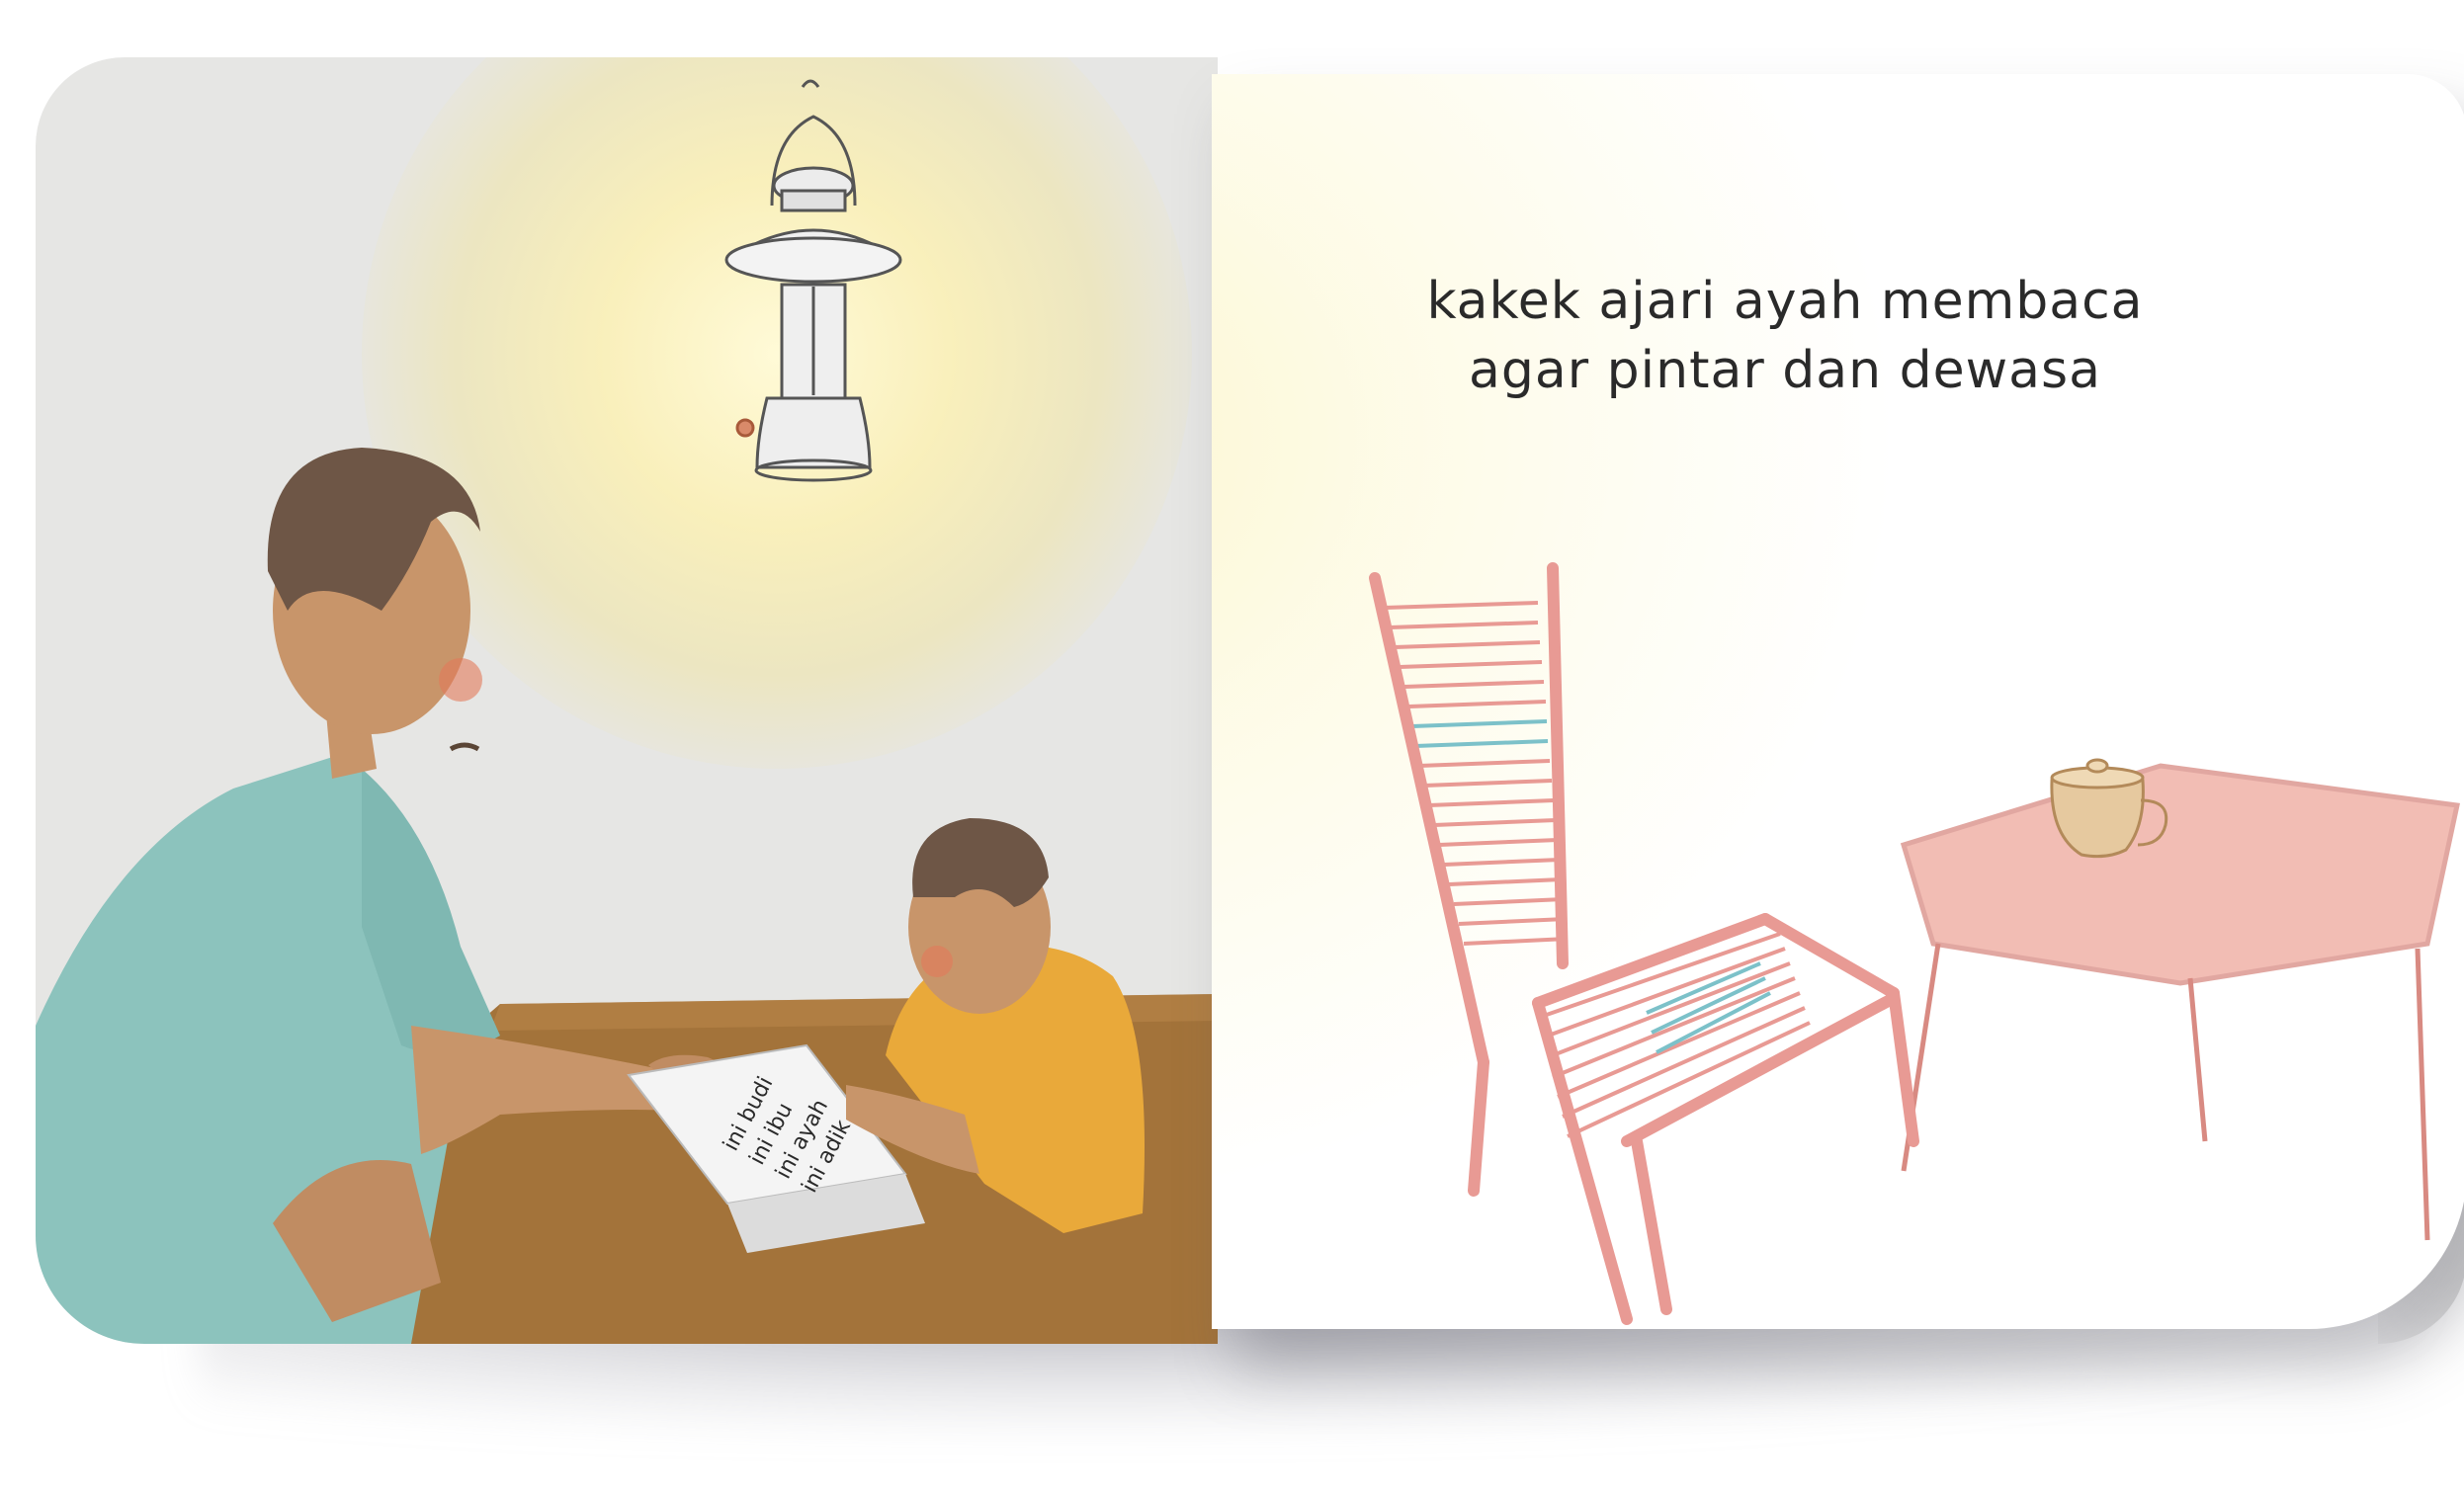 This screenshot has height=1497, width=2464. What do you see at coordinates (813, 280) in the screenshot?
I see `lantern-icon` at bounding box center [813, 280].